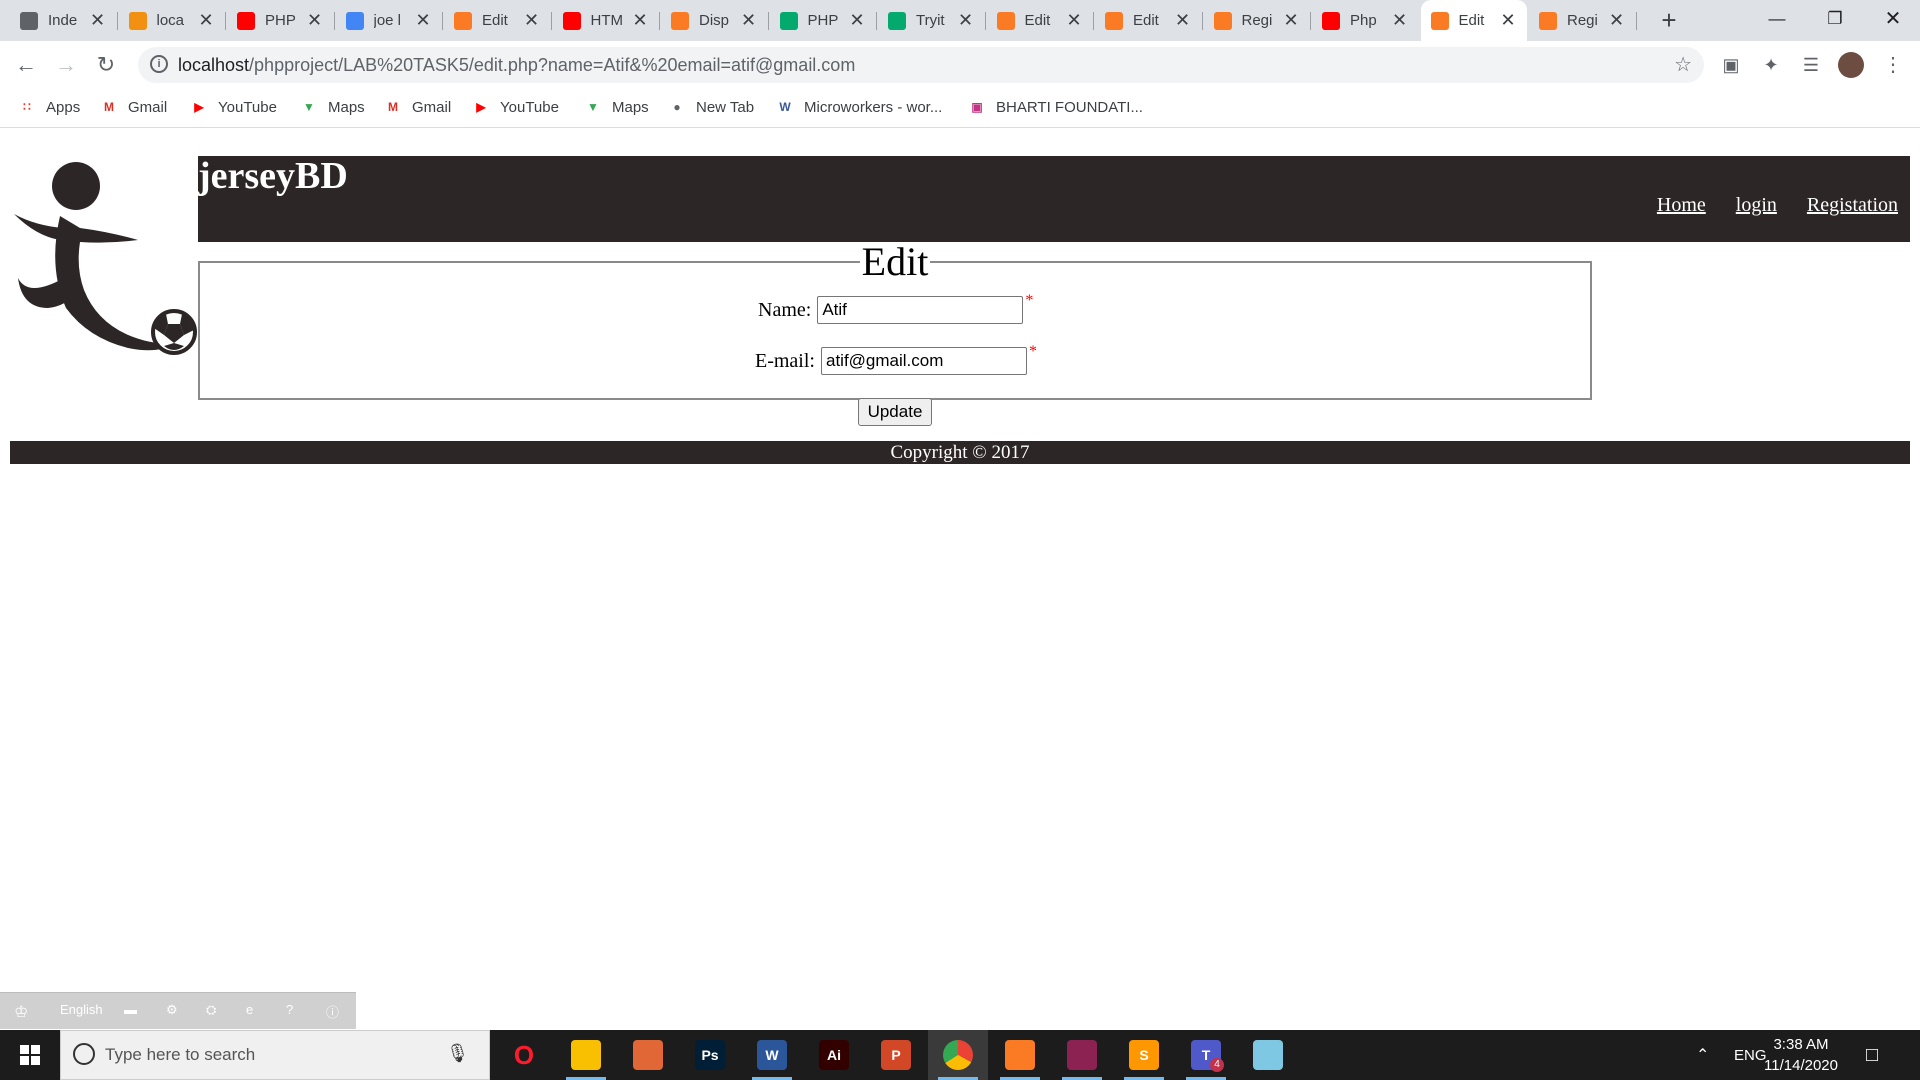 The height and width of the screenshot is (1080, 1920). What do you see at coordinates (1892, 20) in the screenshot?
I see `close-window-button: ✕` at bounding box center [1892, 20].